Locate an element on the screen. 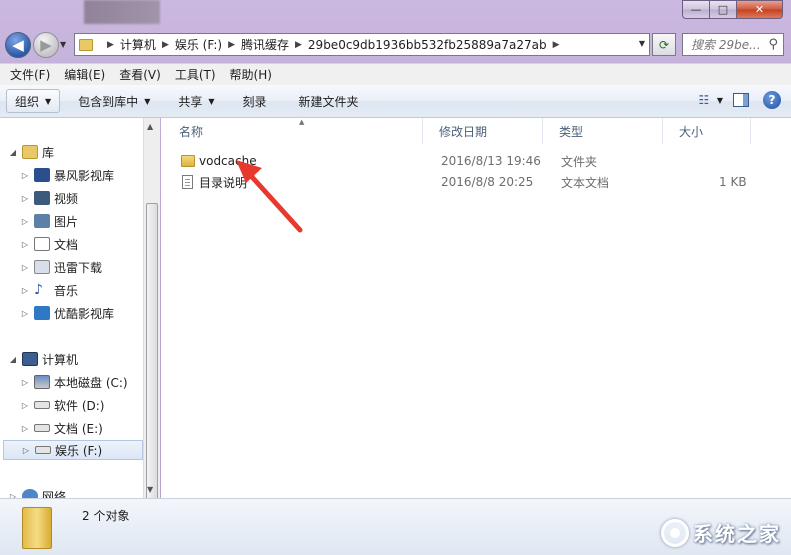  file-row: vodcache 2016/8/13 19:46 文件夹 is located at coordinates (479, 161).